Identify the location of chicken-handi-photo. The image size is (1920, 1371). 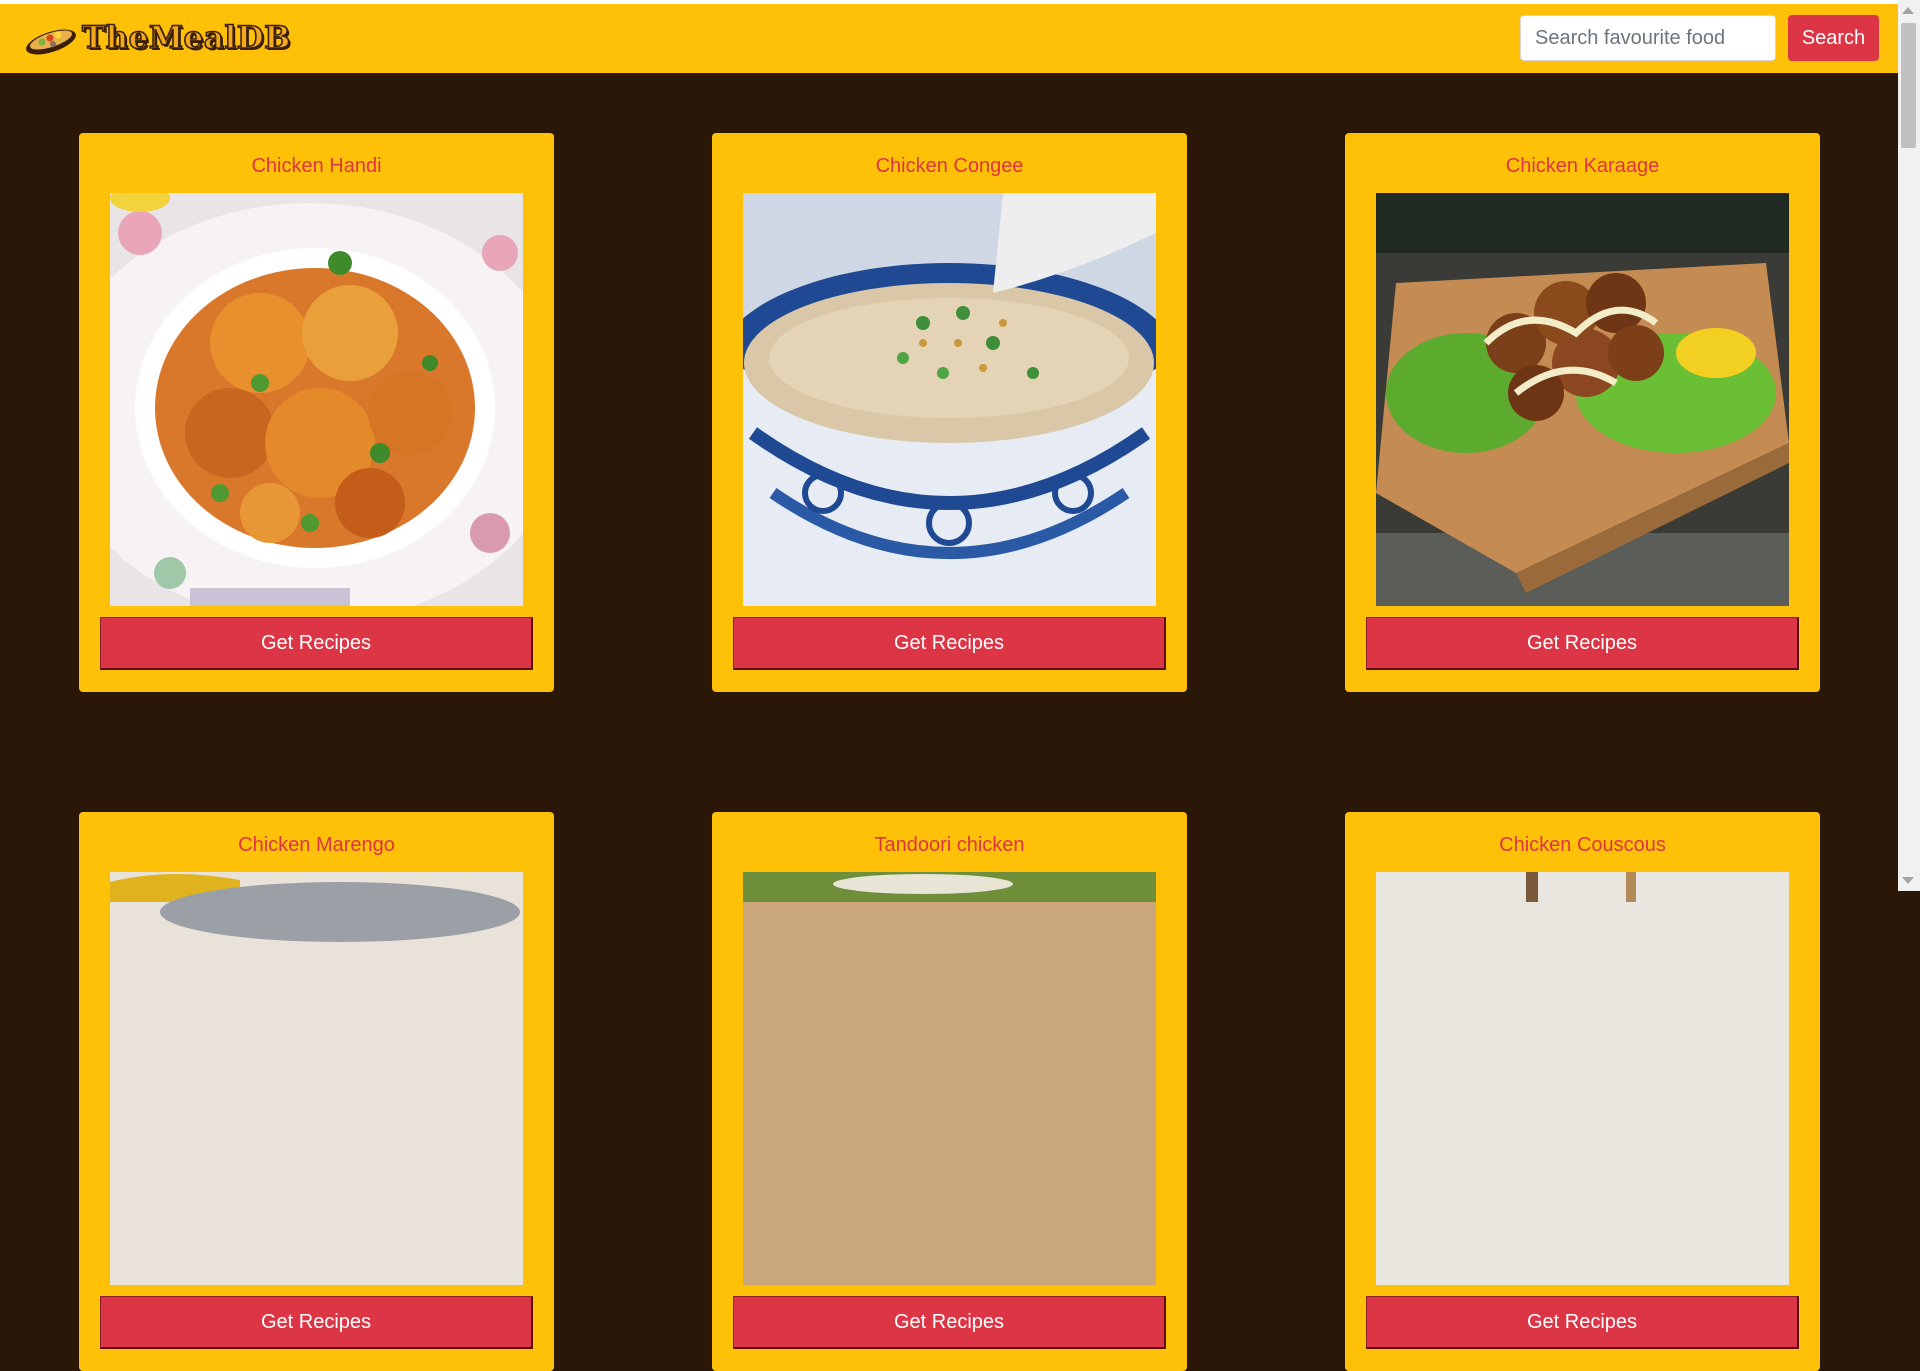
(316, 399).